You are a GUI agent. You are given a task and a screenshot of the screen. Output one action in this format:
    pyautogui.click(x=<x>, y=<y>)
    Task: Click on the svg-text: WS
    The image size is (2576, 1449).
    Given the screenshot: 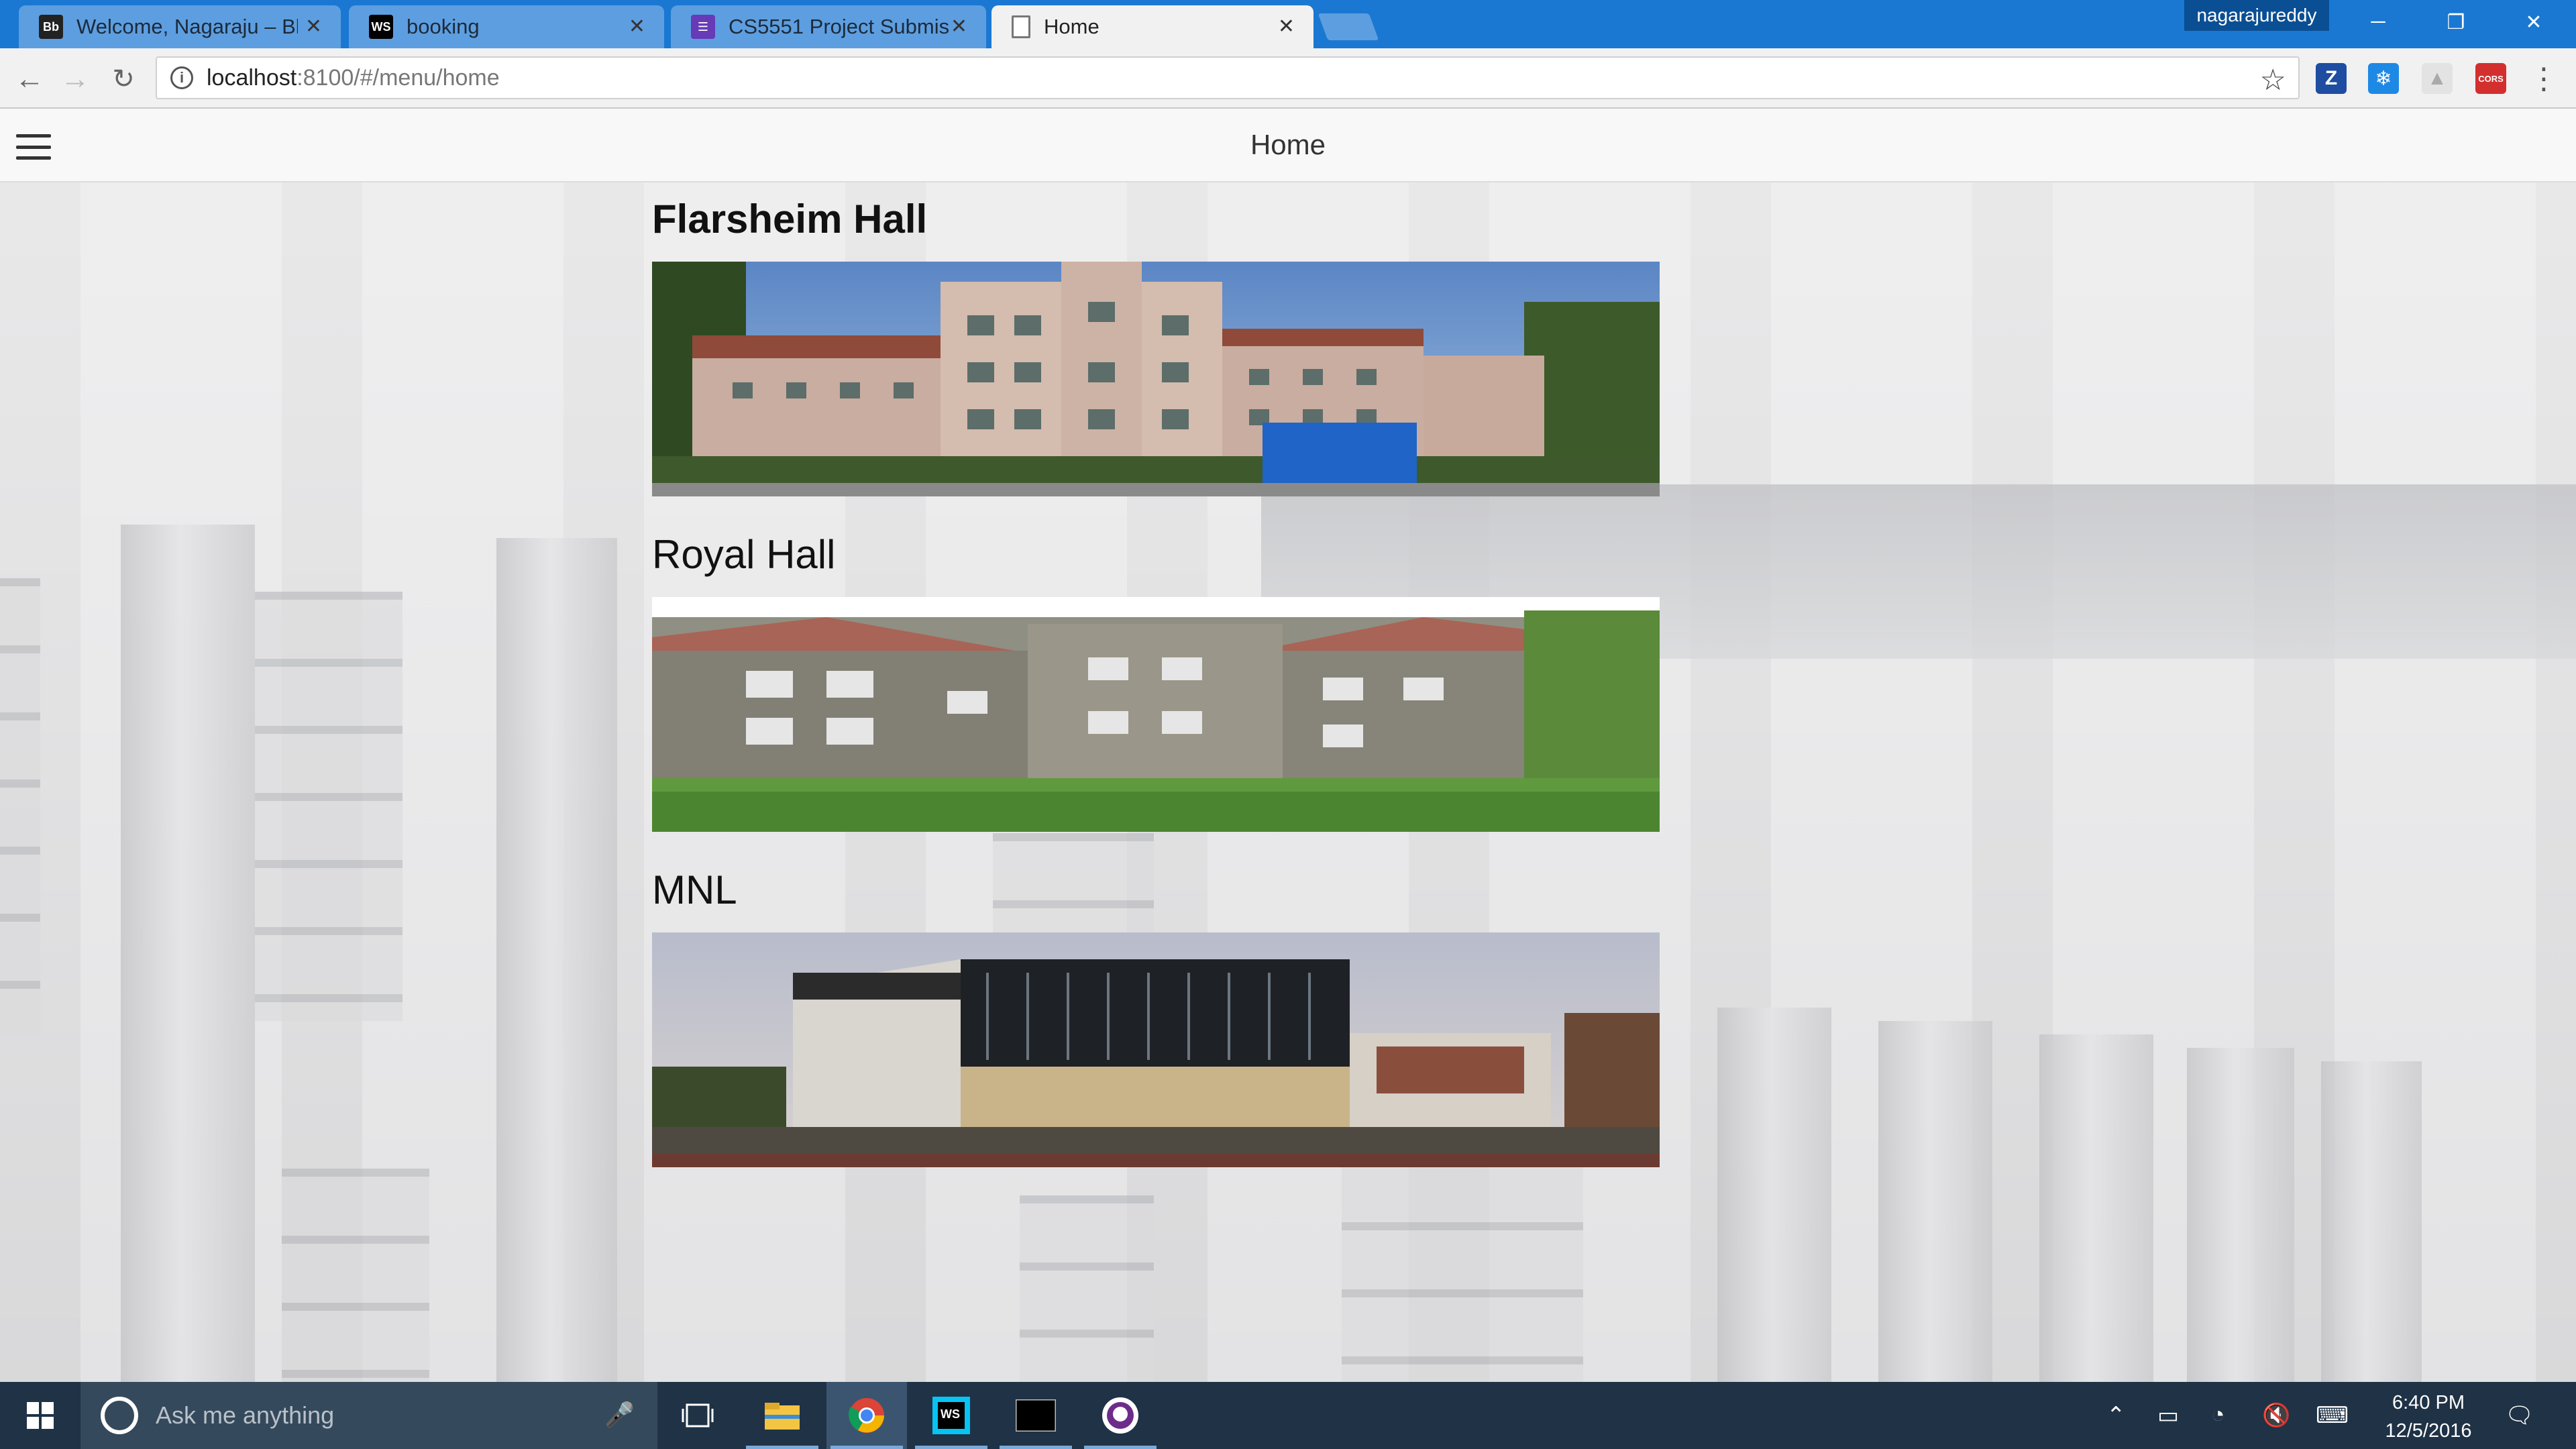 What is the action you would take?
    pyautogui.click(x=950, y=1414)
    